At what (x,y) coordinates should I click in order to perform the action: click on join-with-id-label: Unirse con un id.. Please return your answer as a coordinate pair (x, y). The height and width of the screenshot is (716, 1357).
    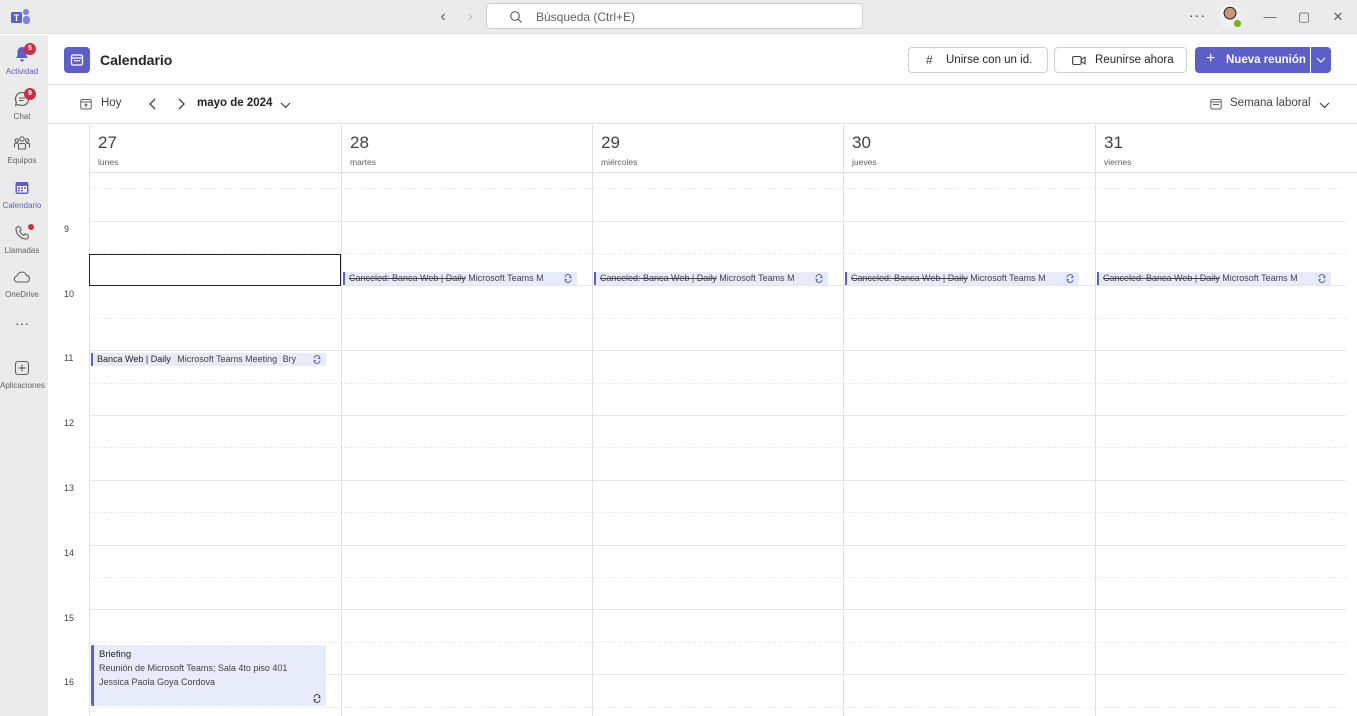
    Looking at the image, I should click on (989, 60).